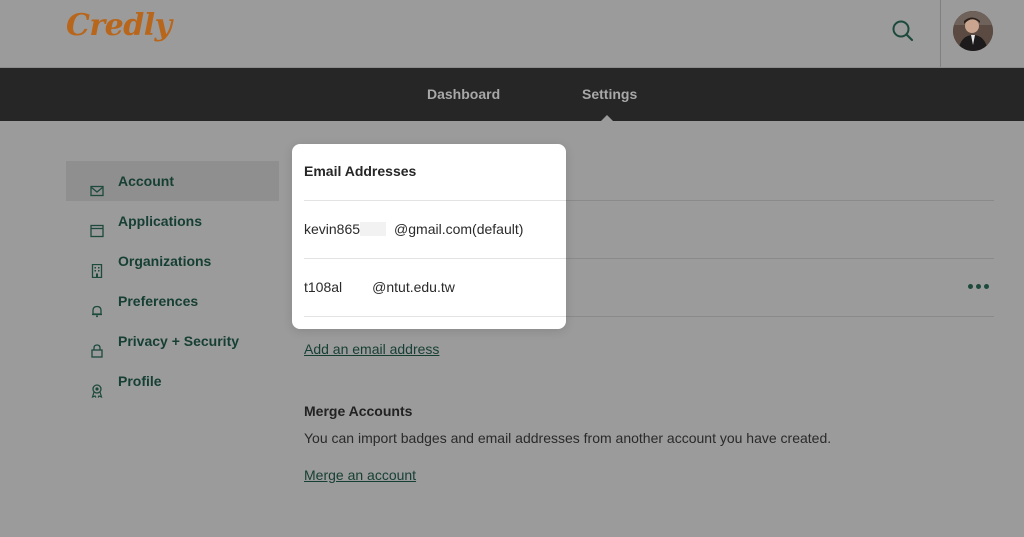  Describe the element at coordinates (332, 229) in the screenshot. I see `email-prefix: kevin865` at that location.